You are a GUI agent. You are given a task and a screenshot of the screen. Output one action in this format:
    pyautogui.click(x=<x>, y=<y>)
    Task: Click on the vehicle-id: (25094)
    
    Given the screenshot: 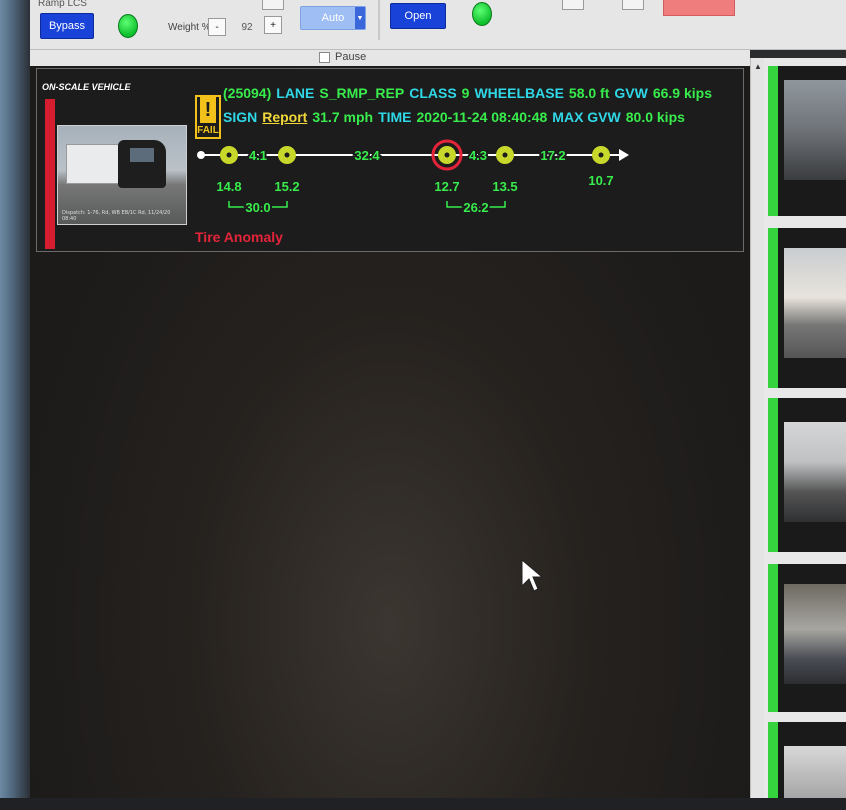 What is the action you would take?
    pyautogui.click(x=247, y=93)
    